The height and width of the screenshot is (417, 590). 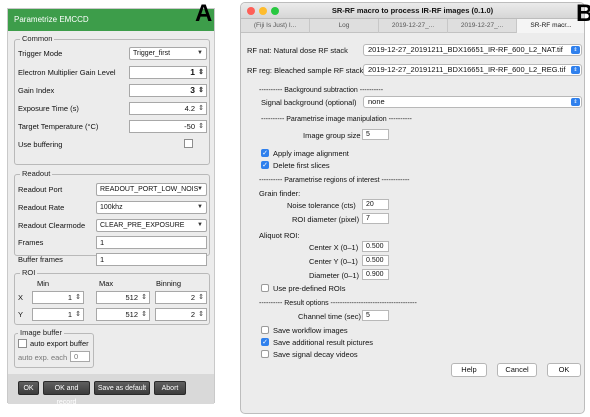 I want to click on trigger-mode-select: Trigger_first ▼, so click(x=168, y=53).